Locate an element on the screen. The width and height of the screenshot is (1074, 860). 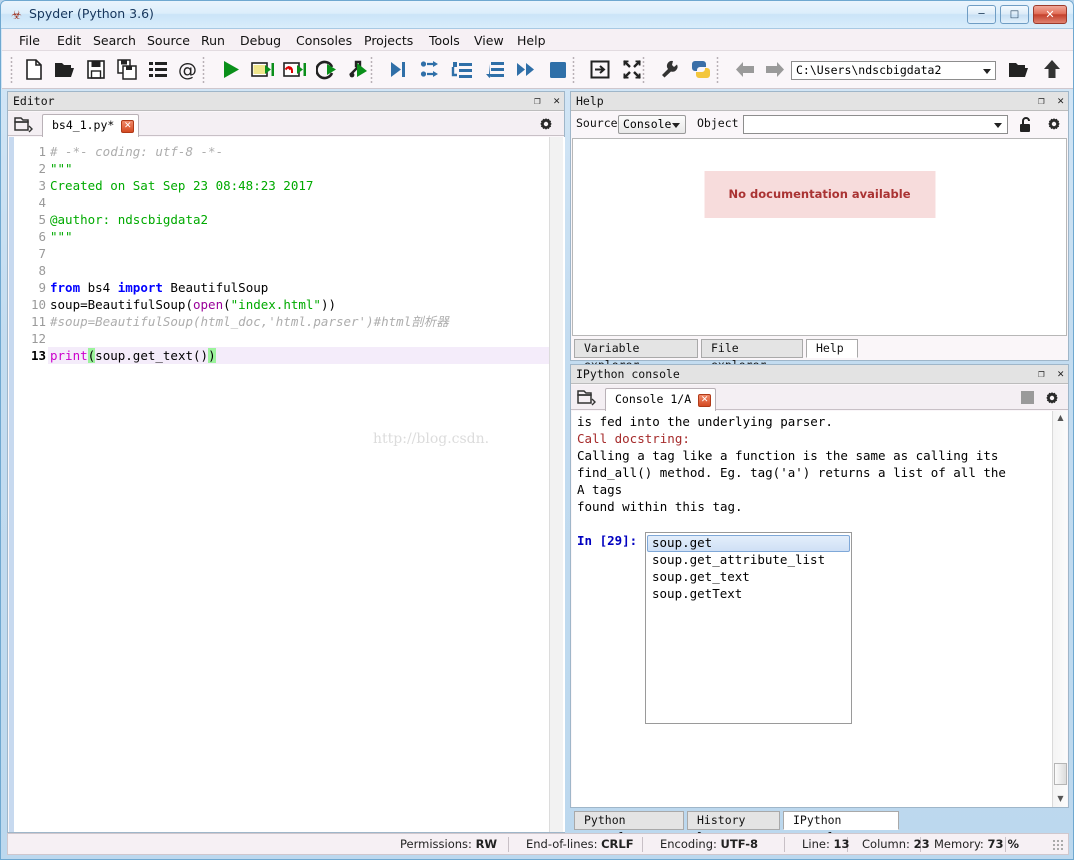
configure-run-icon is located at coordinates (359, 70).